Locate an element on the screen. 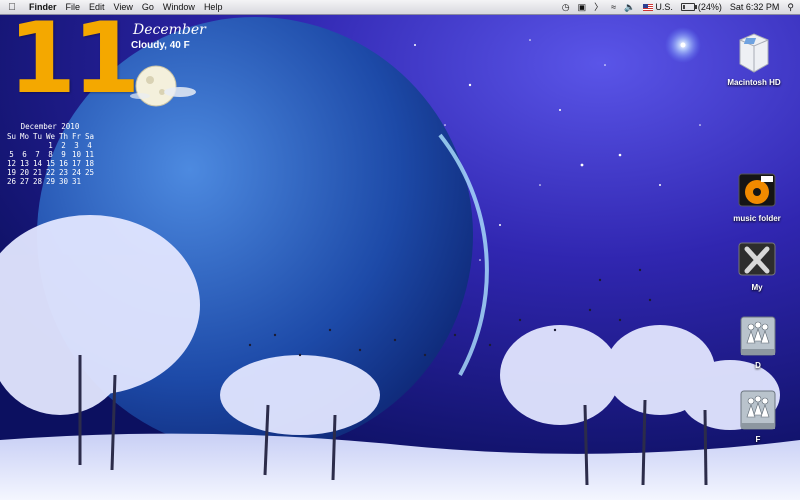 The image size is (800, 500). weather-condition: Cloudy, 40 F is located at coordinates (160, 45).